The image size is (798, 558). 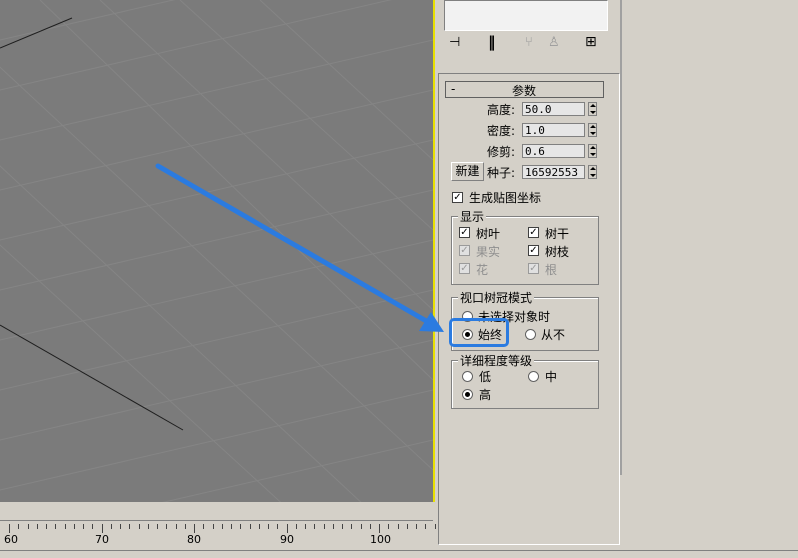 I want to click on height-spinner, so click(x=592, y=109).